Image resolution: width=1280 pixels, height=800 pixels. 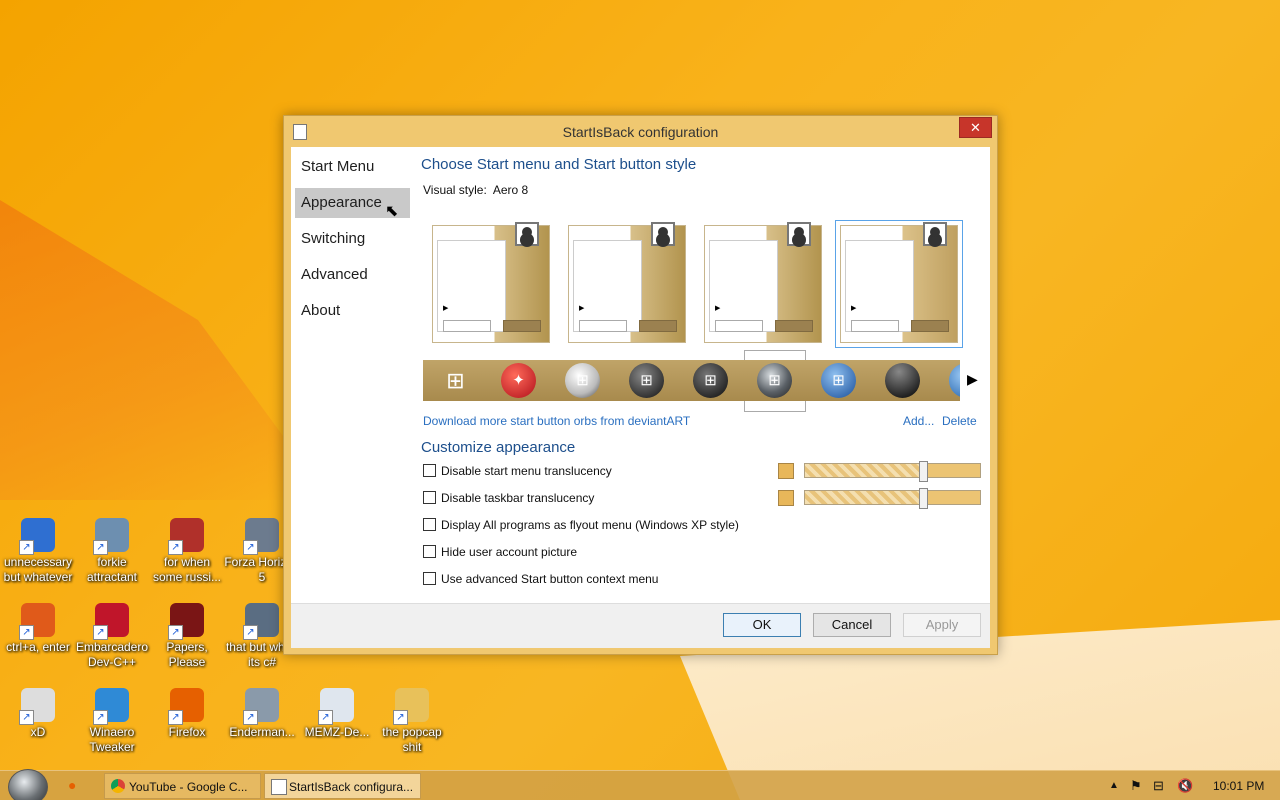 I want to click on dialog-footer: OK Cancel Apply, so click(x=640, y=625).